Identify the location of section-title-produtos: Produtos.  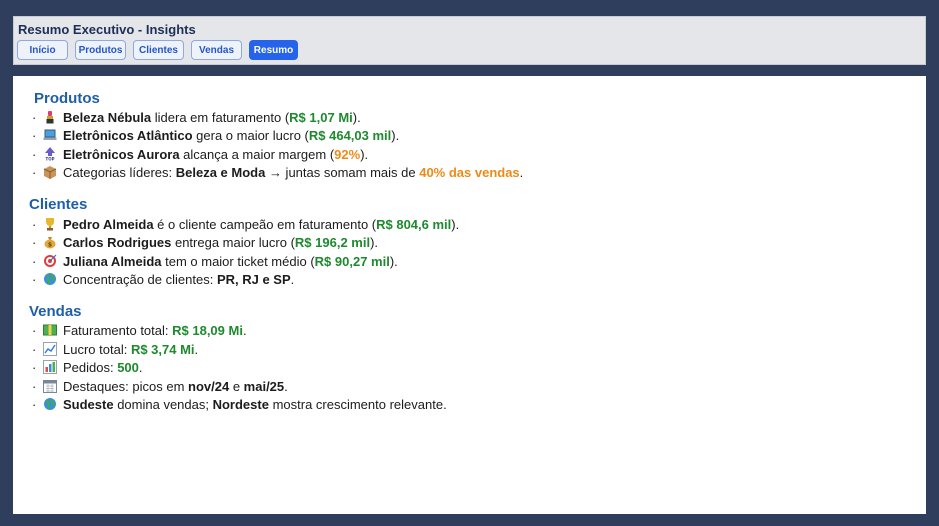
(67, 98).